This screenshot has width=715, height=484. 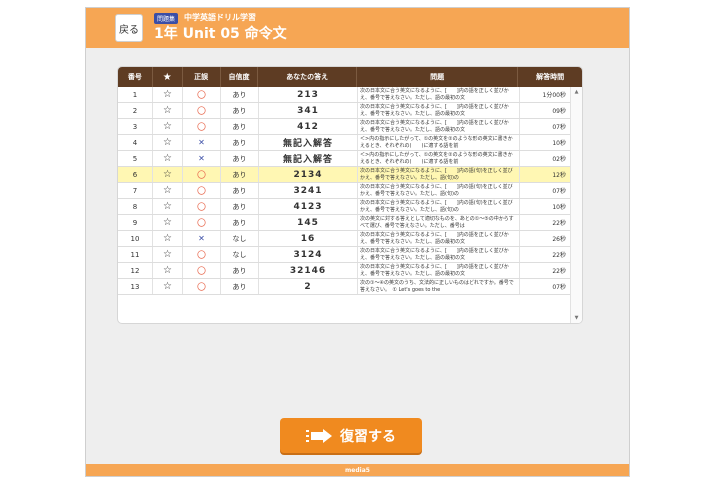 What do you see at coordinates (308, 110) in the screenshot?
I see `your-answer: 341` at bounding box center [308, 110].